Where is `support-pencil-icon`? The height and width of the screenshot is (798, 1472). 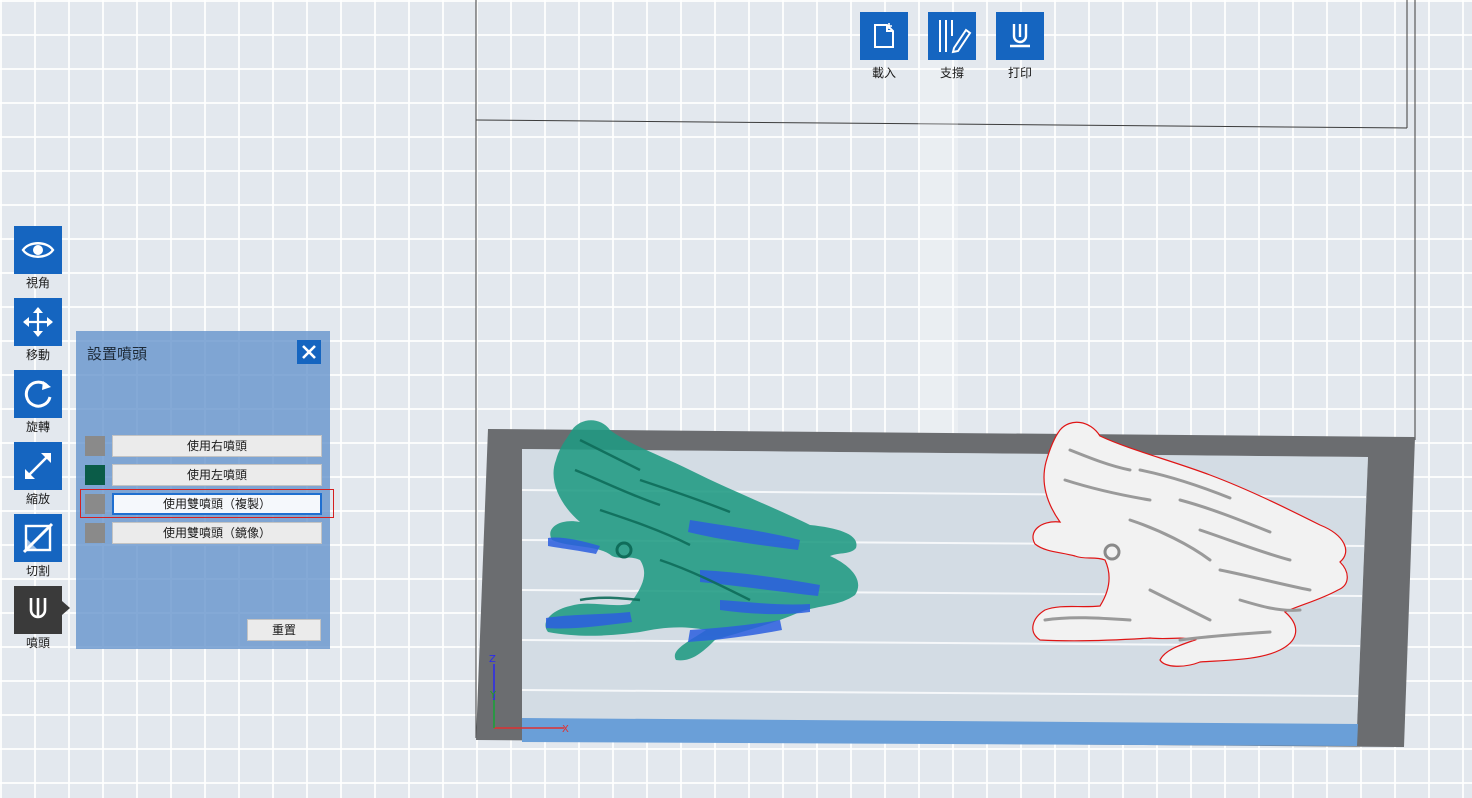
support-pencil-icon is located at coordinates (955, 37).